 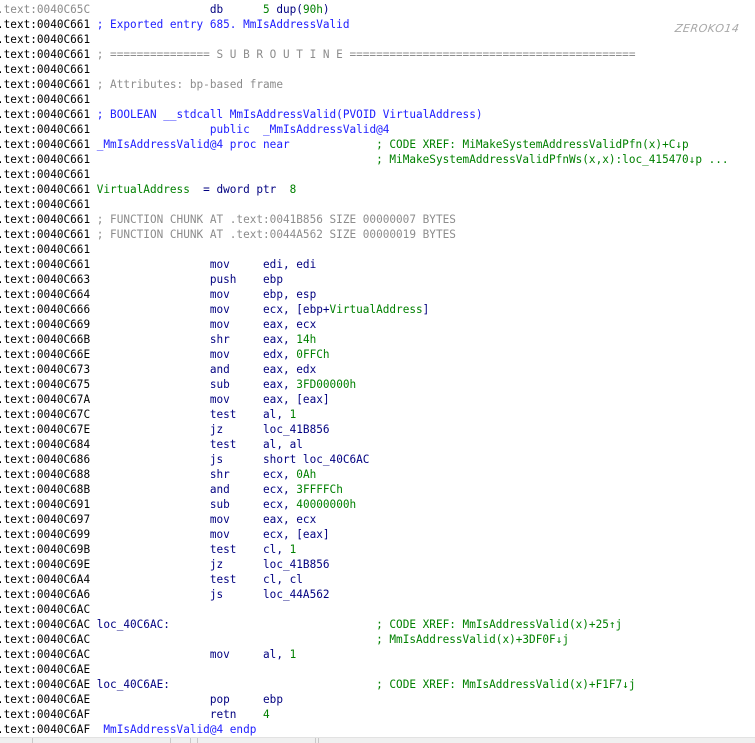 I want to click on operand: _MmIsAddressValid@4, so click(x=326, y=129).